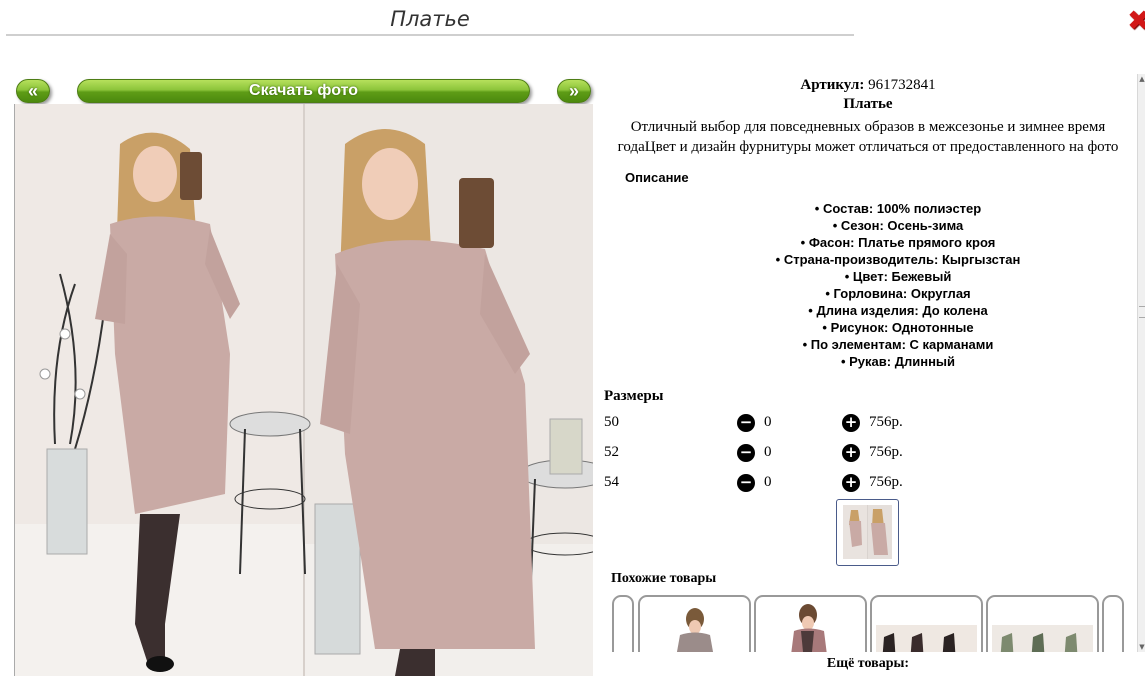 This screenshot has width=1145, height=676. I want to click on size-row: 54 − 0 + 756р., so click(769, 483).